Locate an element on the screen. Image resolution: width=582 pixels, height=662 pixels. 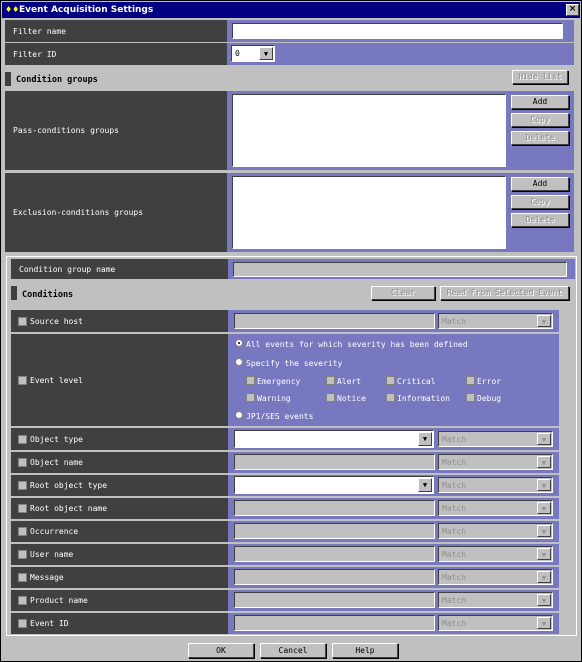
alert-checkbox is located at coordinates (330, 380).